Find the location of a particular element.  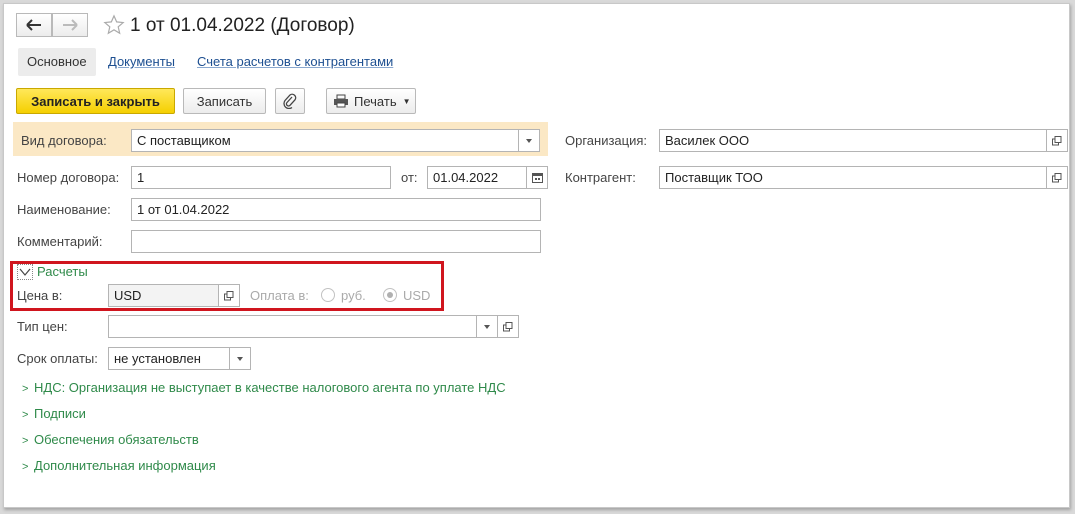

organization-label: Организация: is located at coordinates (606, 140).